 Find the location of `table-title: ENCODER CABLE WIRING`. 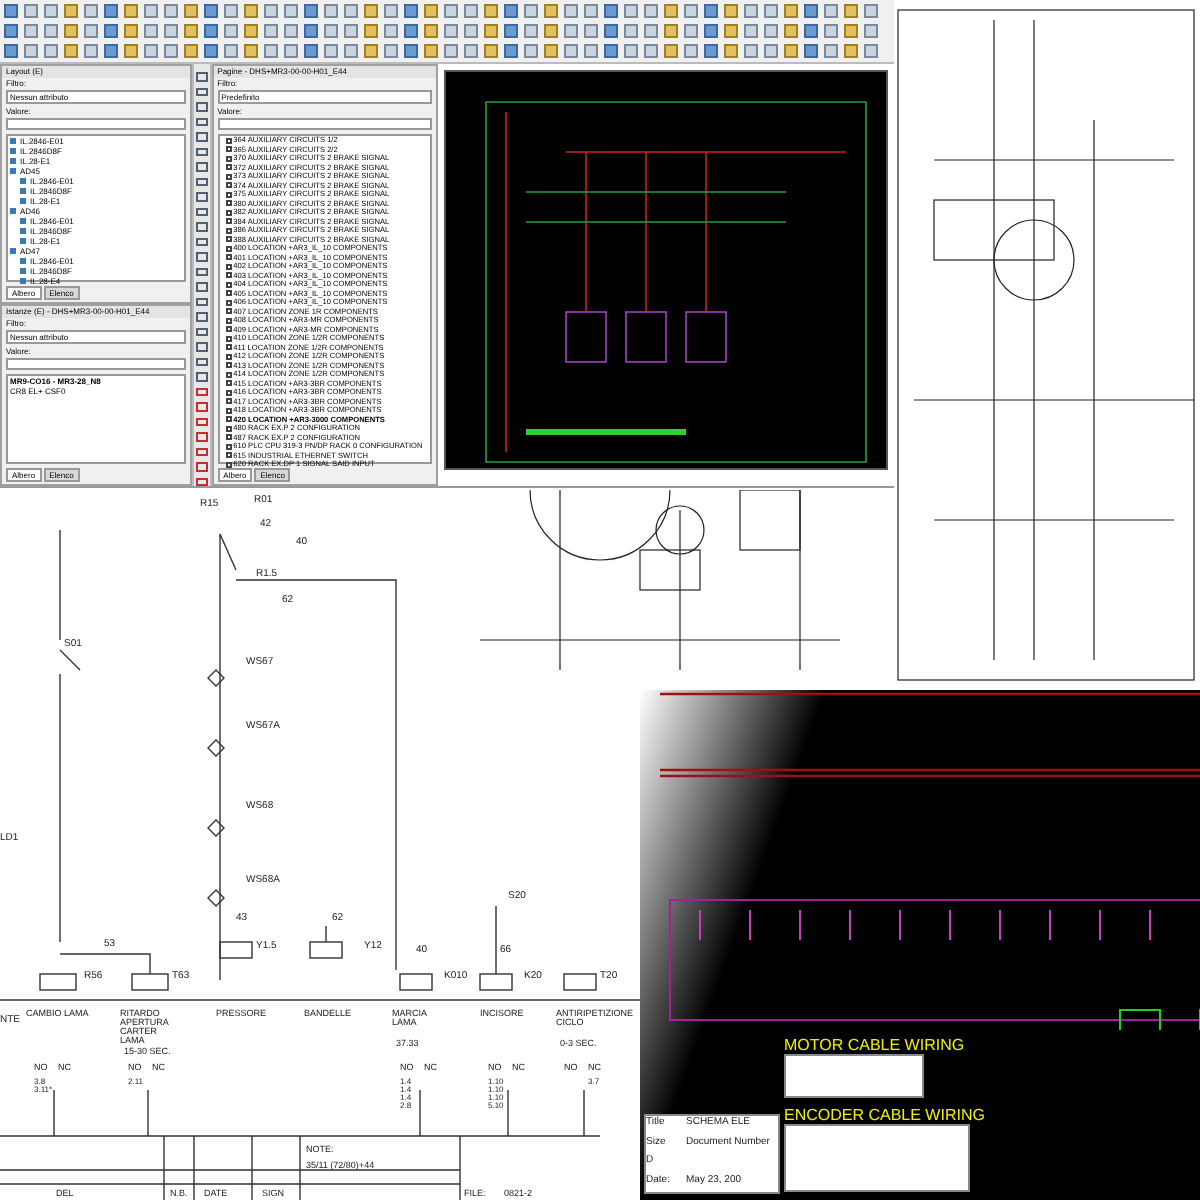

table-title: ENCODER CABLE WIRING is located at coordinates (884, 1115).